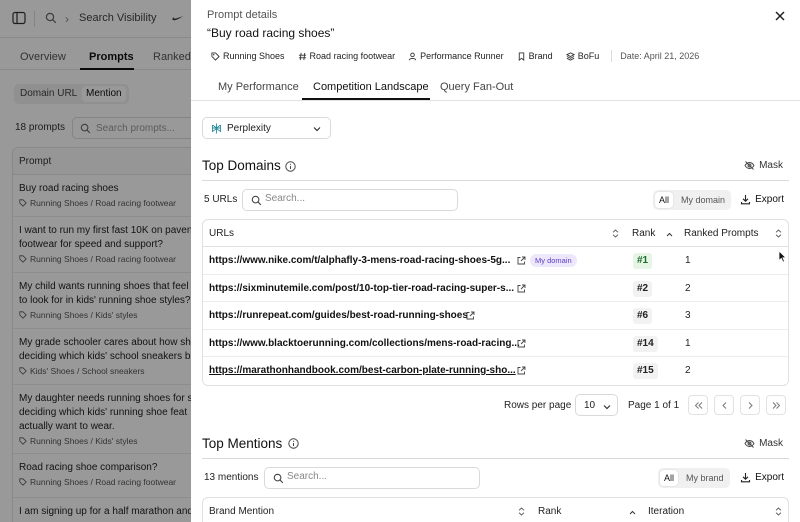  I want to click on pagination: Rows per page 10 Page 1 of 1, so click(495, 406).